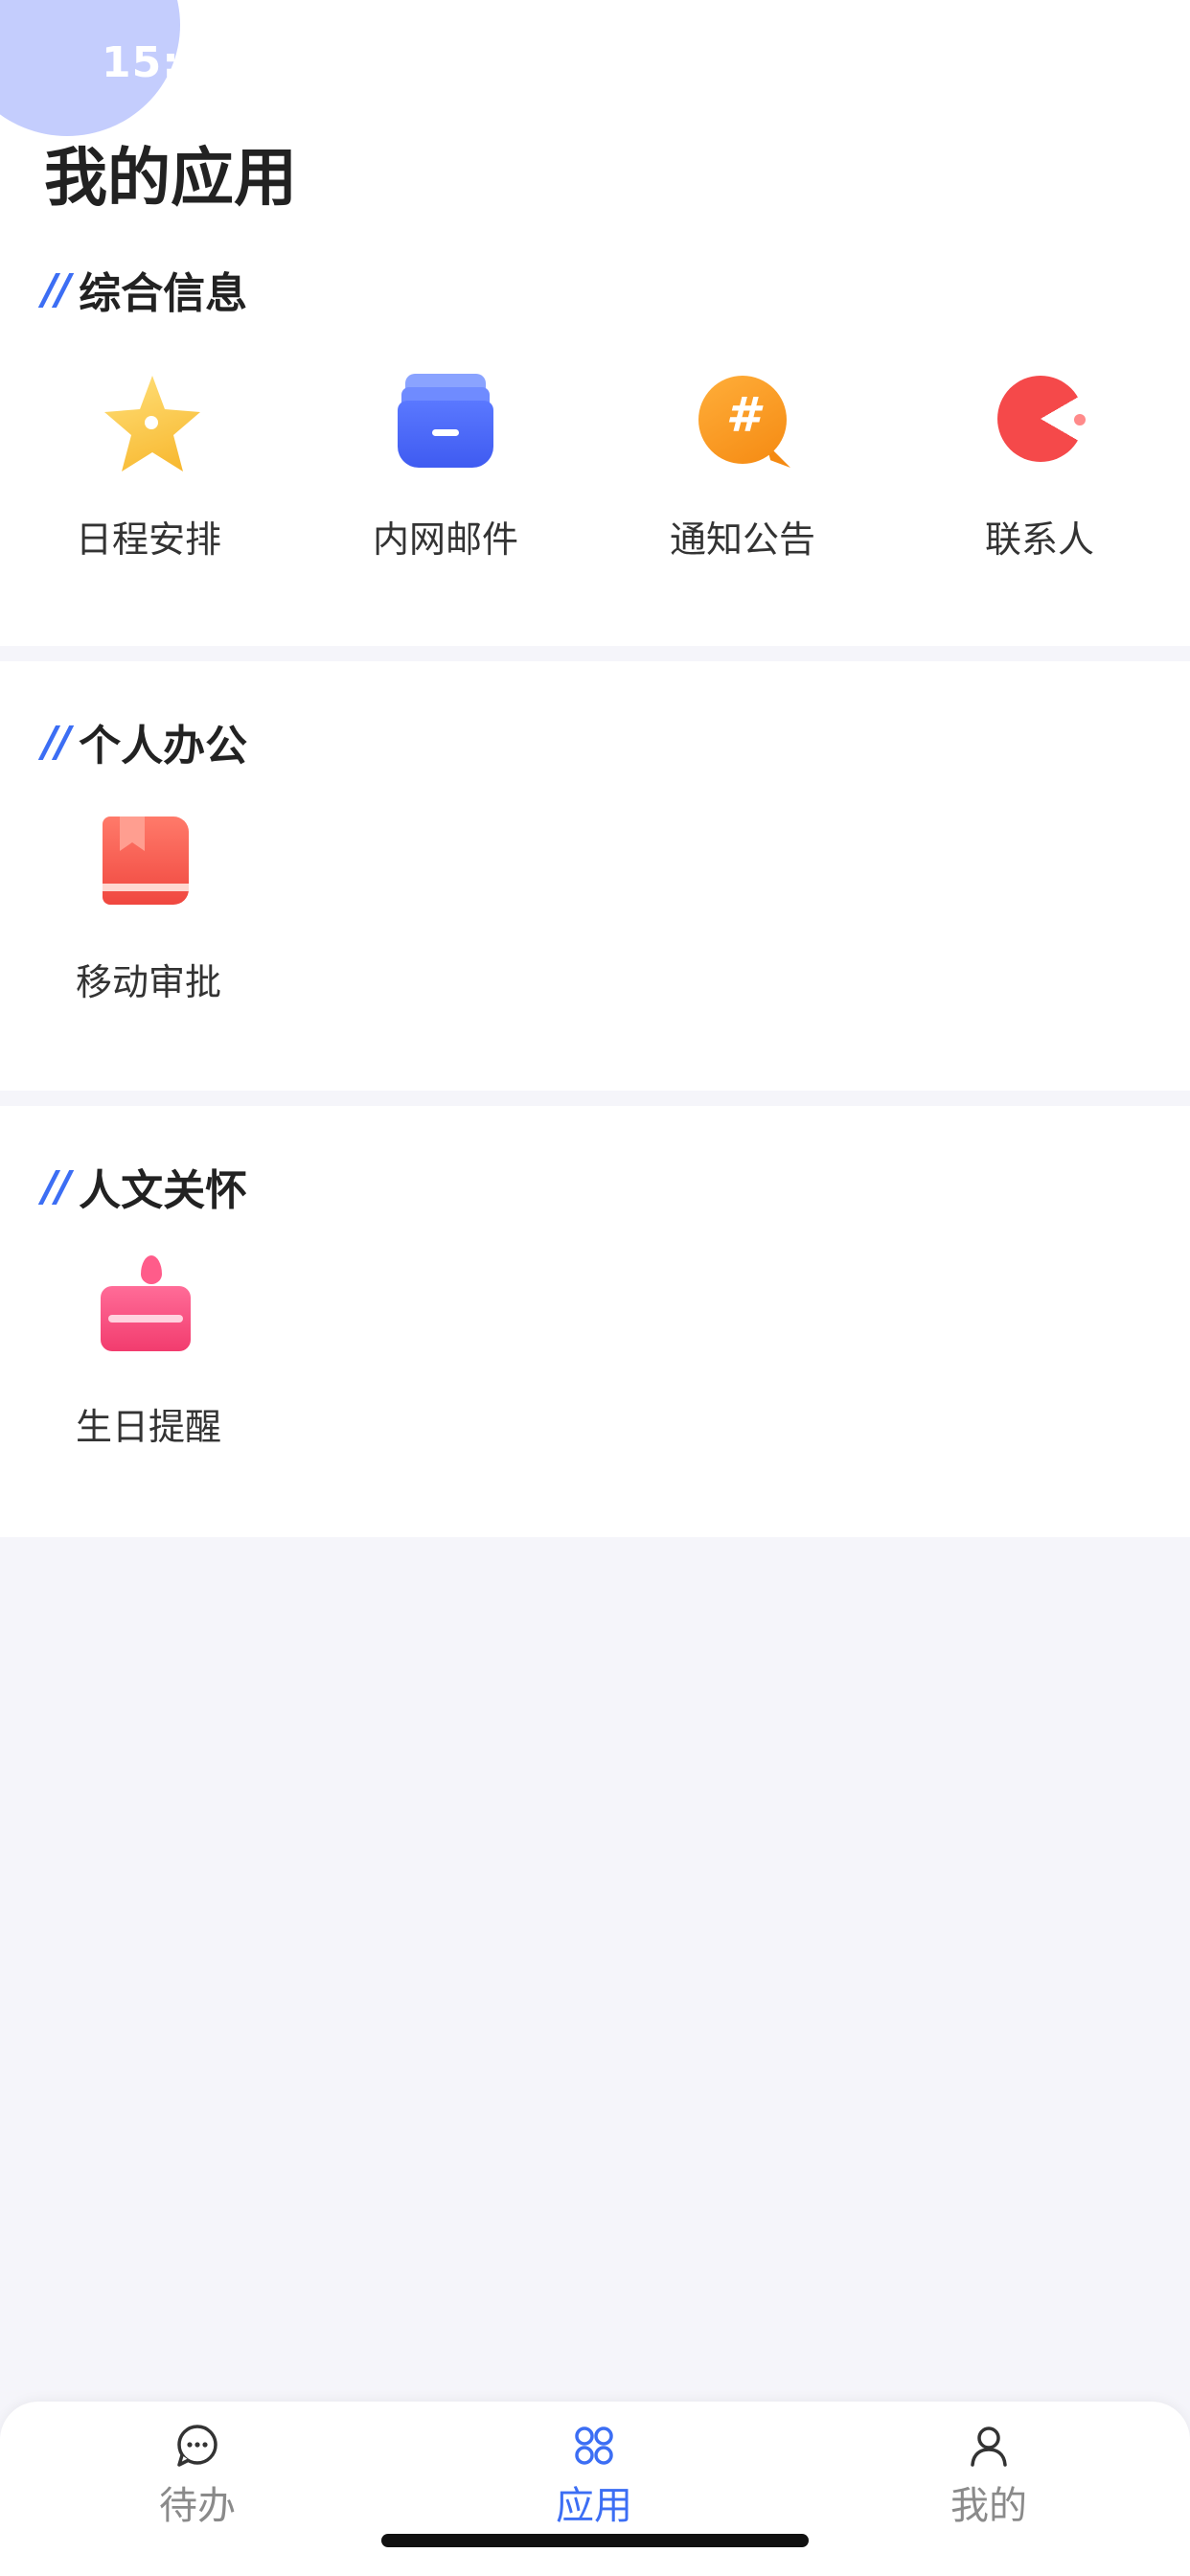 The height and width of the screenshot is (2576, 1190). What do you see at coordinates (171, 178) in the screenshot?
I see `page-title: 我的应用` at bounding box center [171, 178].